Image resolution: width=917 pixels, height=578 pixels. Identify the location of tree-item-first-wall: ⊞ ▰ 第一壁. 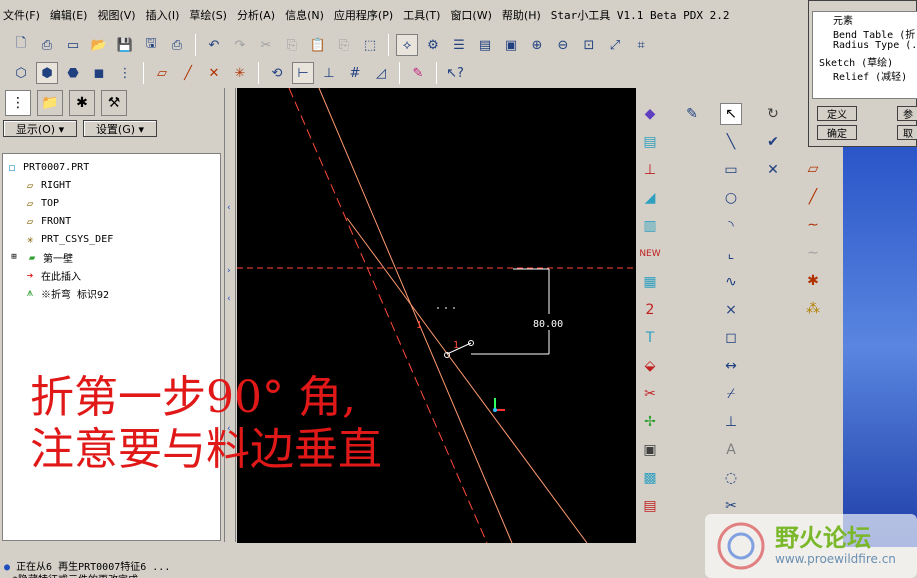
(111, 257).